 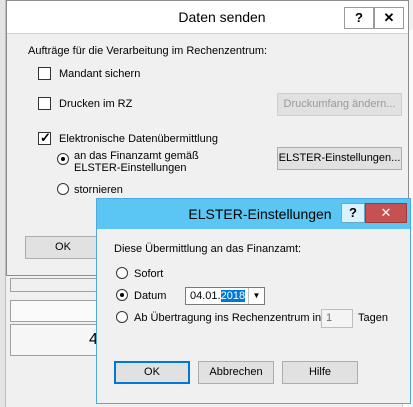 I want to click on days-input: 1, so click(x=337, y=318).